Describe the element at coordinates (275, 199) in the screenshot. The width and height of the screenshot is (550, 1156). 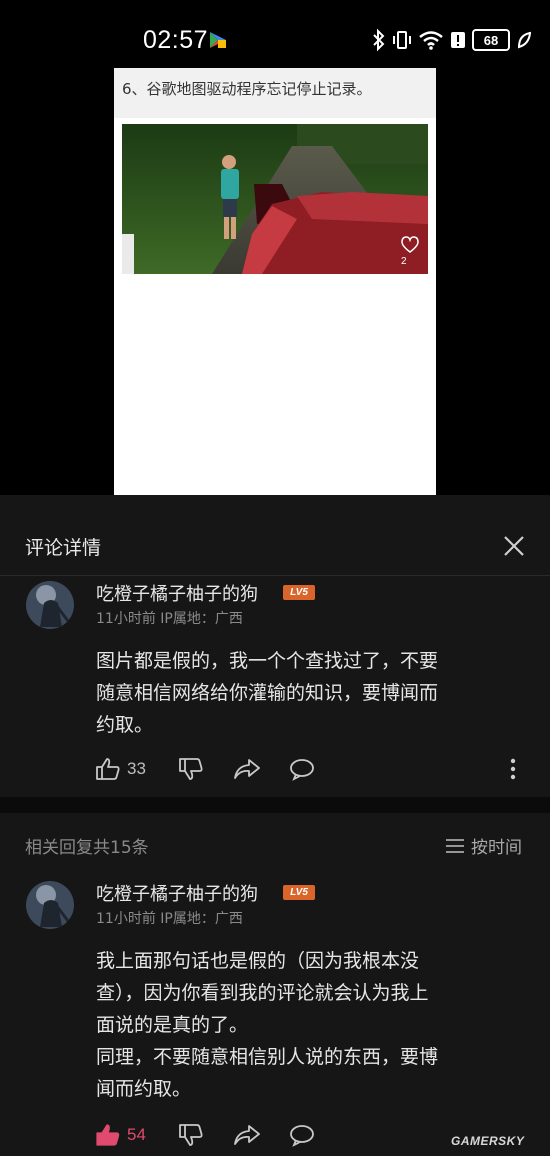
I see `street-view-photo` at that location.